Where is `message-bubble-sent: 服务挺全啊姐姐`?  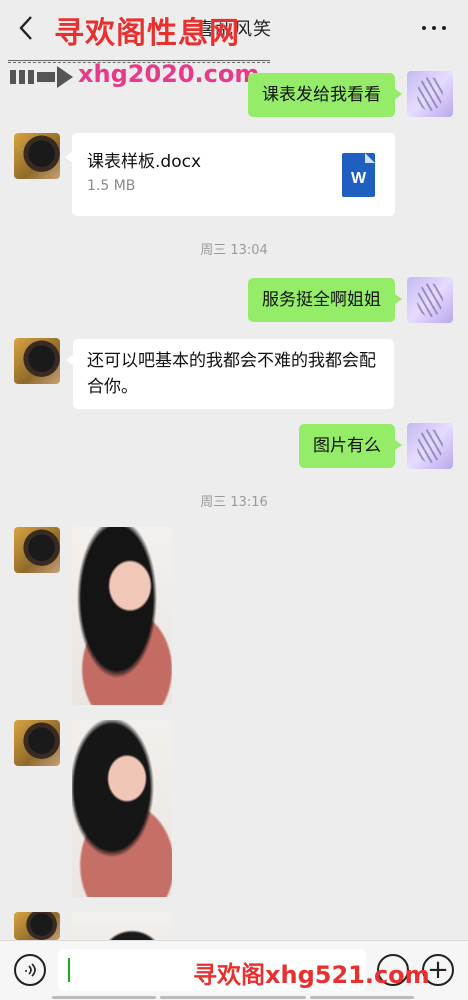
message-bubble-sent: 服务挺全啊姐姐 is located at coordinates (325, 300).